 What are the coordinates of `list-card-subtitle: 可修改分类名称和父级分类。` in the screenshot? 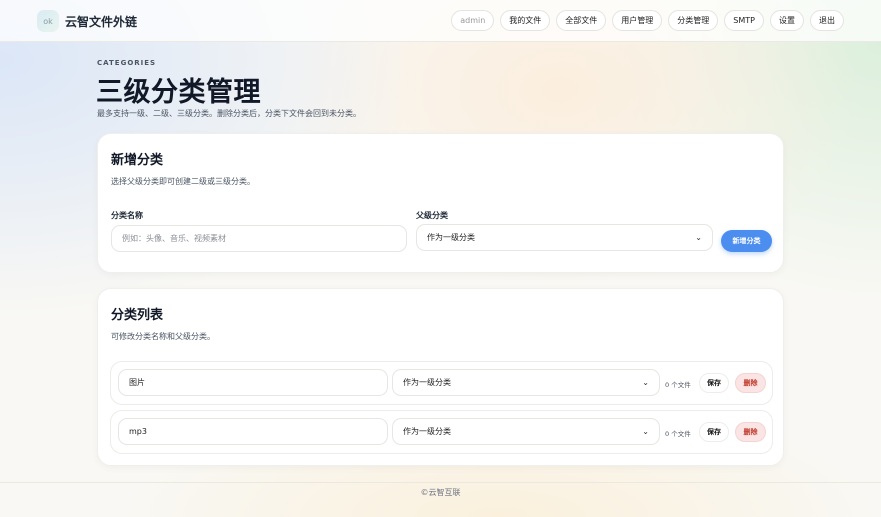 It's located at (163, 336).